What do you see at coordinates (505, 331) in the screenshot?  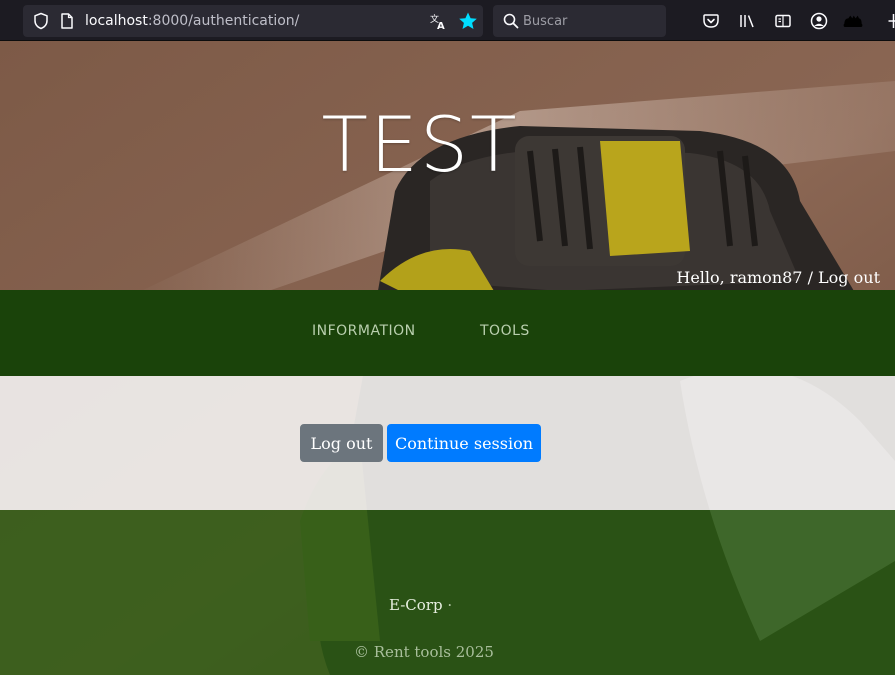 I see `nav-item-tools: TOOLS` at bounding box center [505, 331].